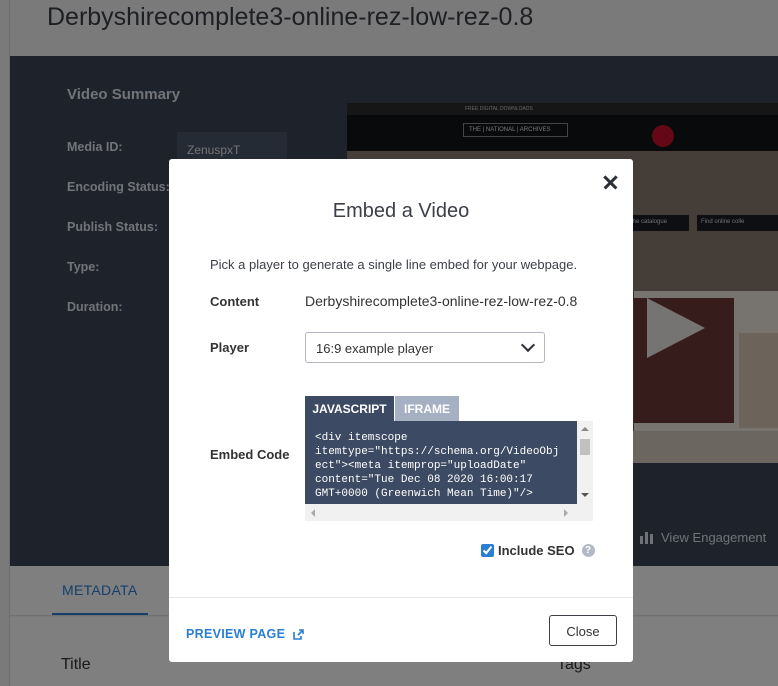 This screenshot has height=686, width=778. I want to click on help-icon: ?, so click(588, 550).